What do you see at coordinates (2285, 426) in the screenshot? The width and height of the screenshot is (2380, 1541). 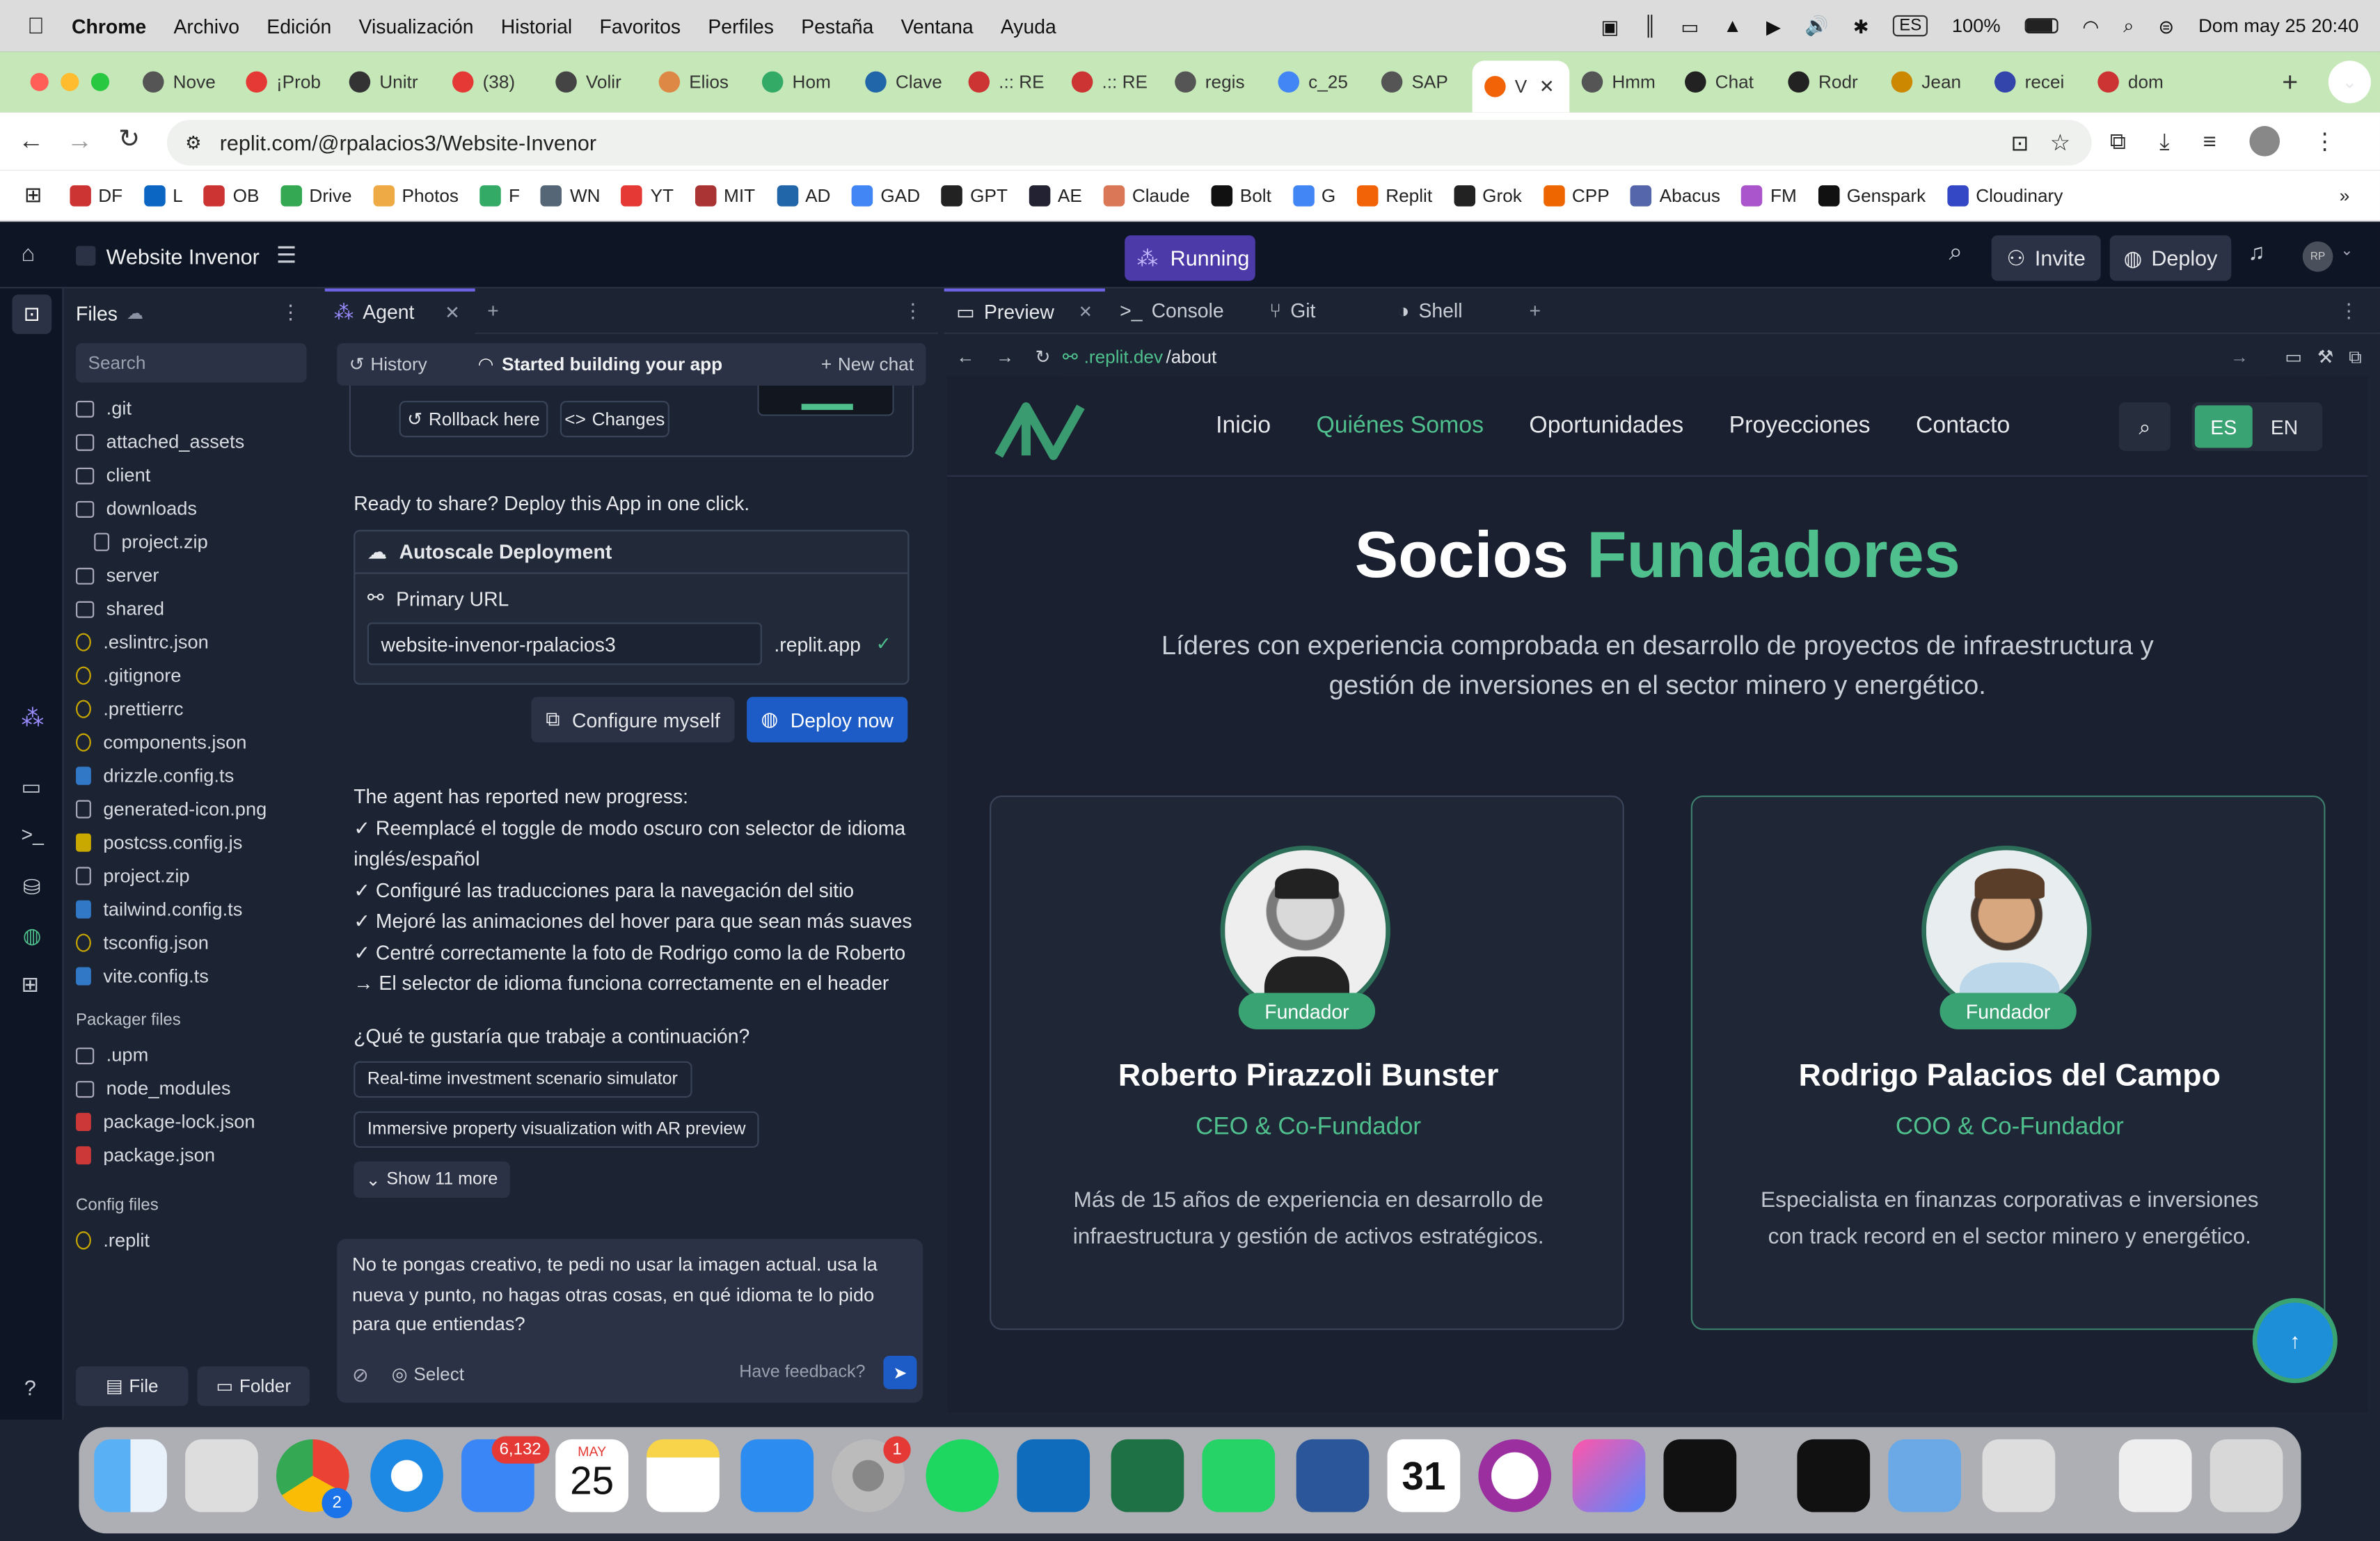 I see `lang-en-button: EN` at bounding box center [2285, 426].